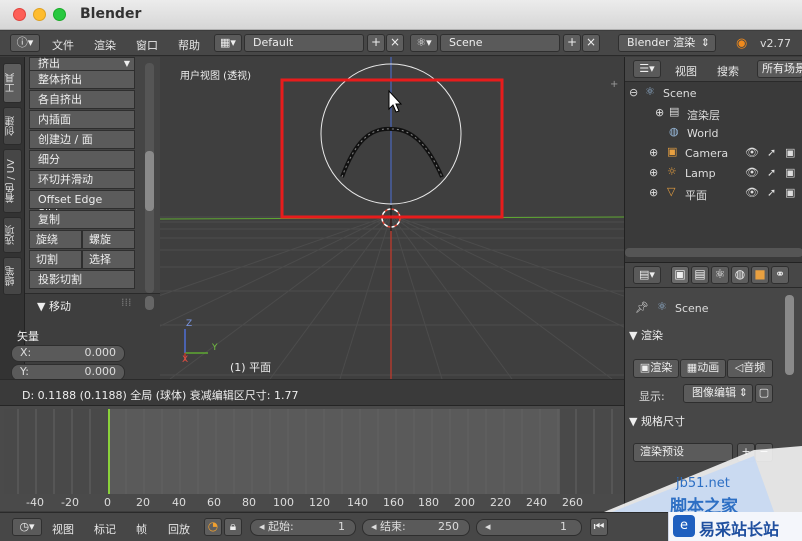  I want to click on audio-button: ◁音频, so click(750, 368).